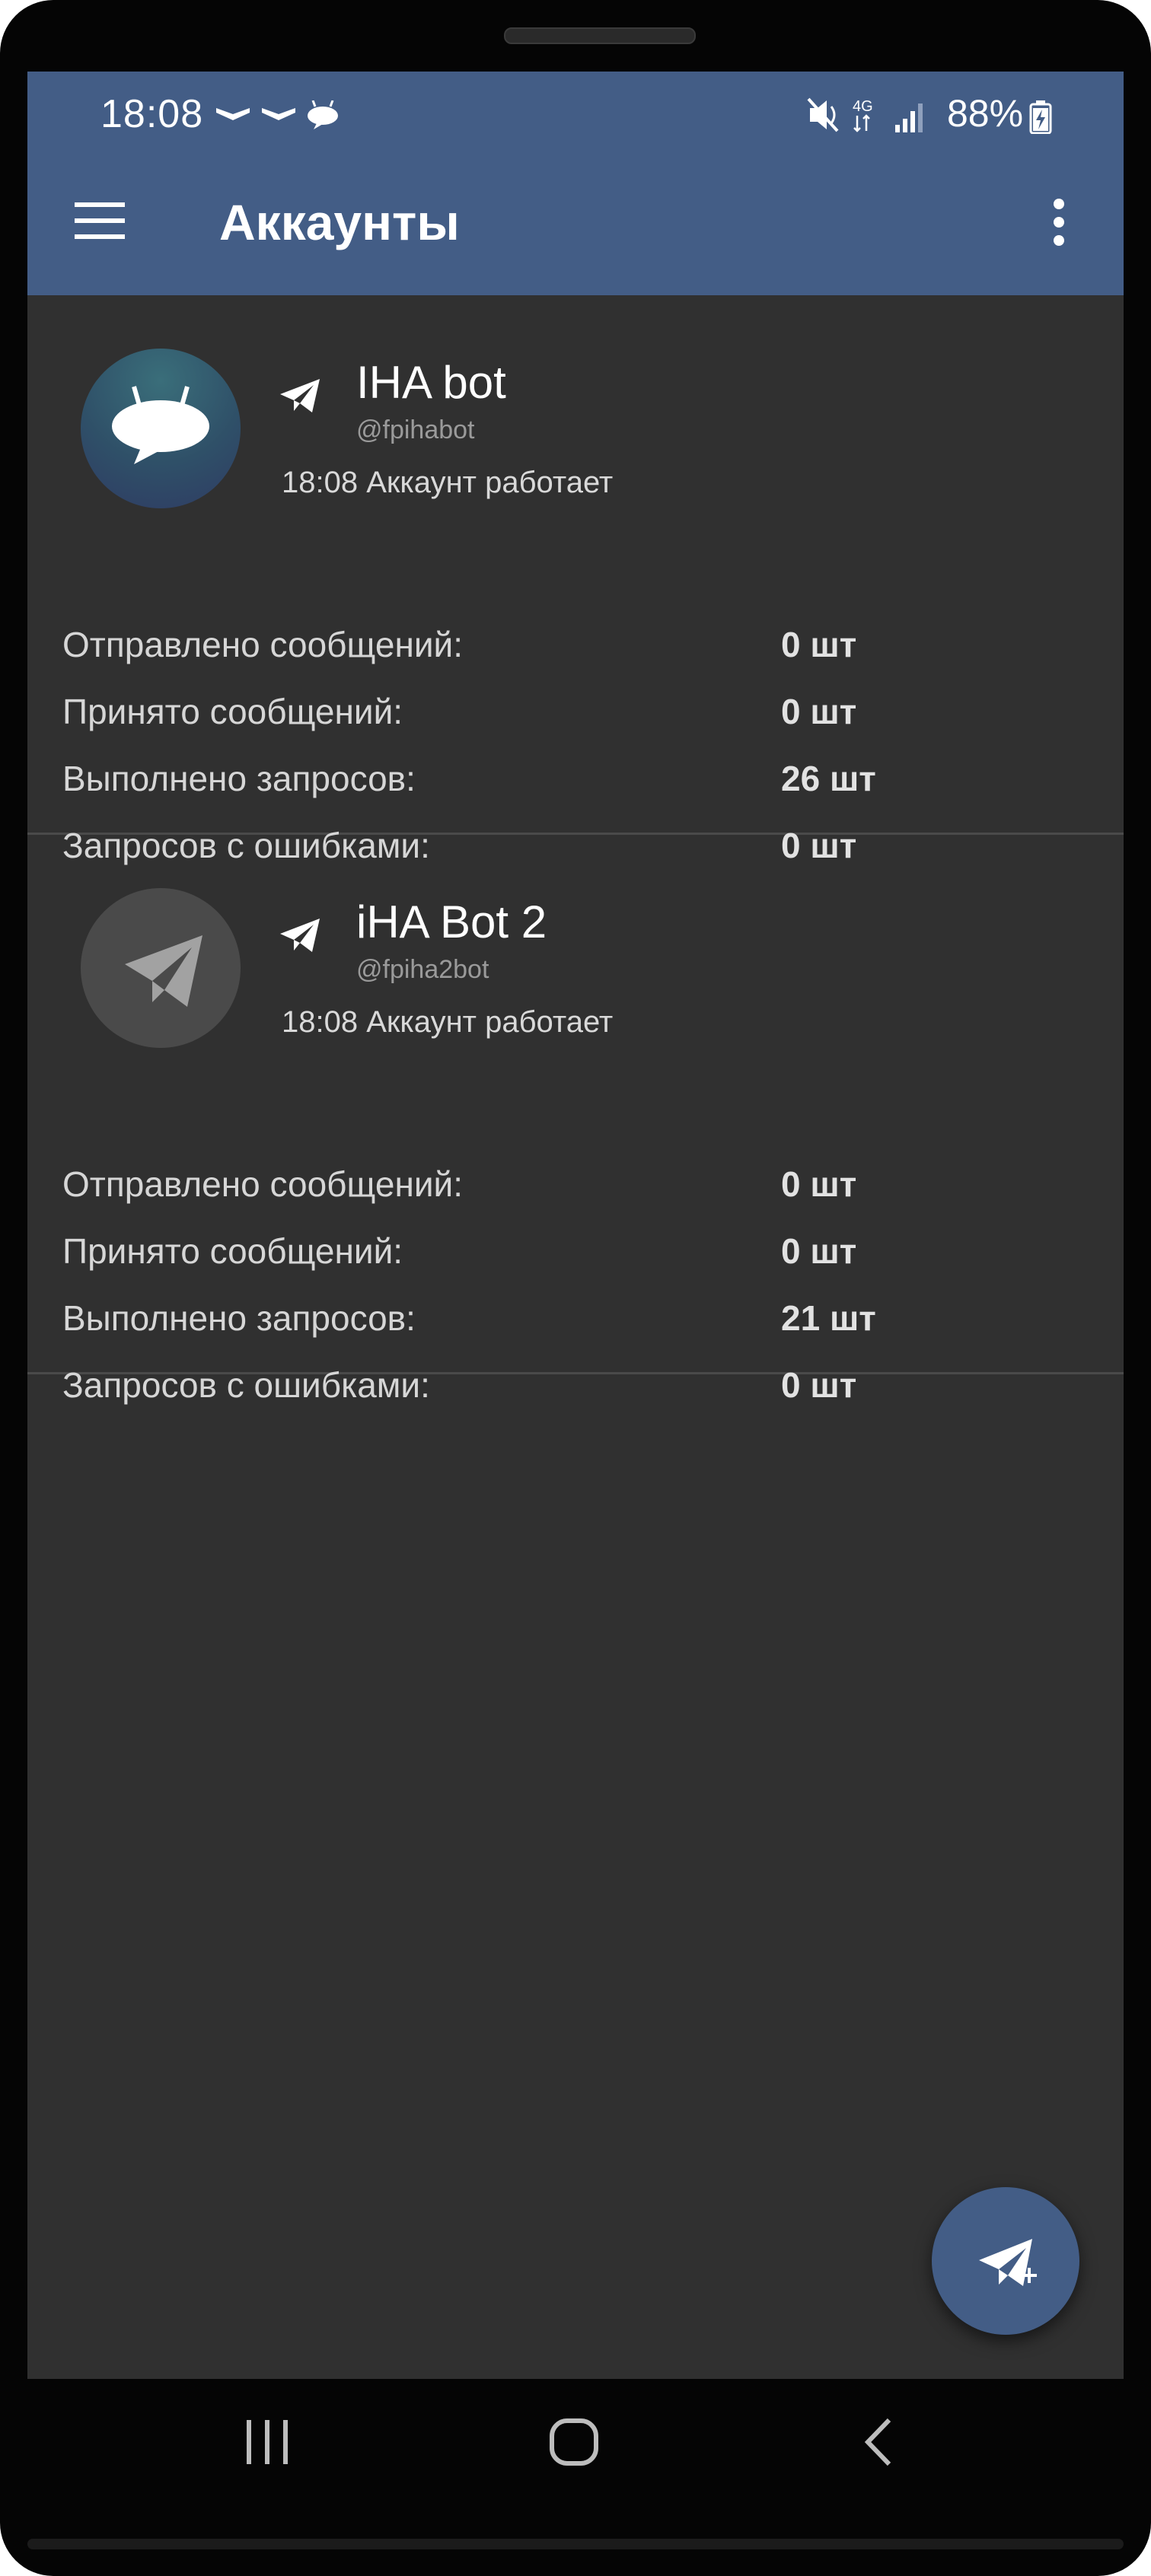 Image resolution: width=1151 pixels, height=2576 pixels. What do you see at coordinates (828, 778) in the screenshot?
I see `stat-requests-value: 26 шт` at bounding box center [828, 778].